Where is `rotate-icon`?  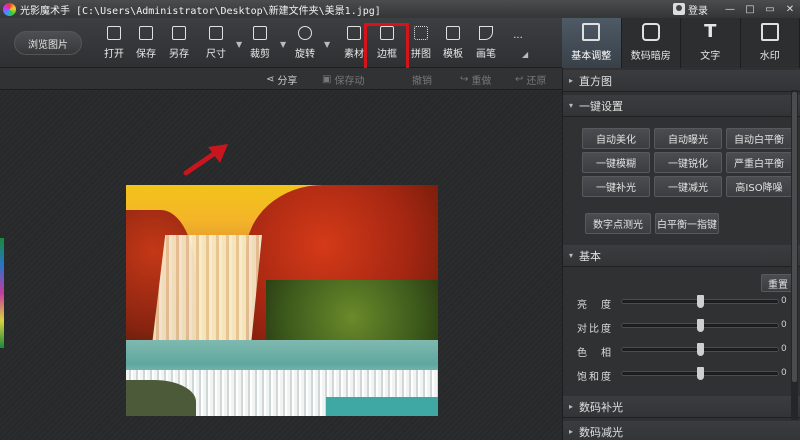
rotate-icon is located at coordinates (305, 33).